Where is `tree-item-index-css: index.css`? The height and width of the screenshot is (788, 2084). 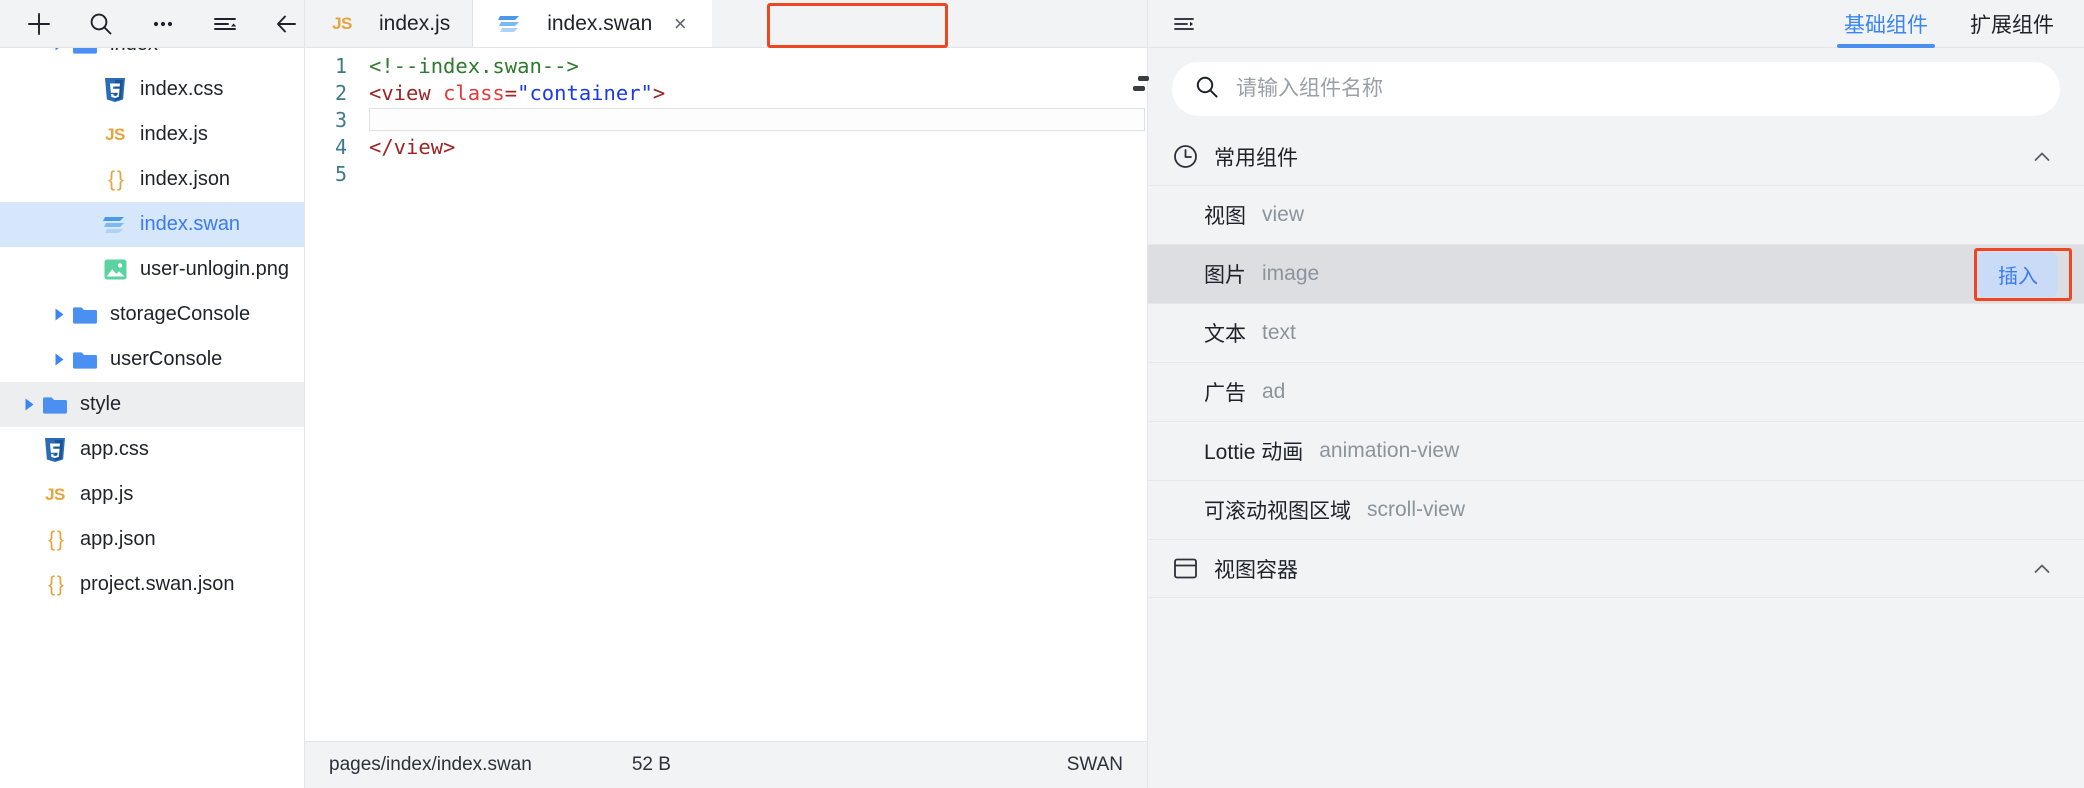
tree-item-index-css: index.css is located at coordinates (152, 89).